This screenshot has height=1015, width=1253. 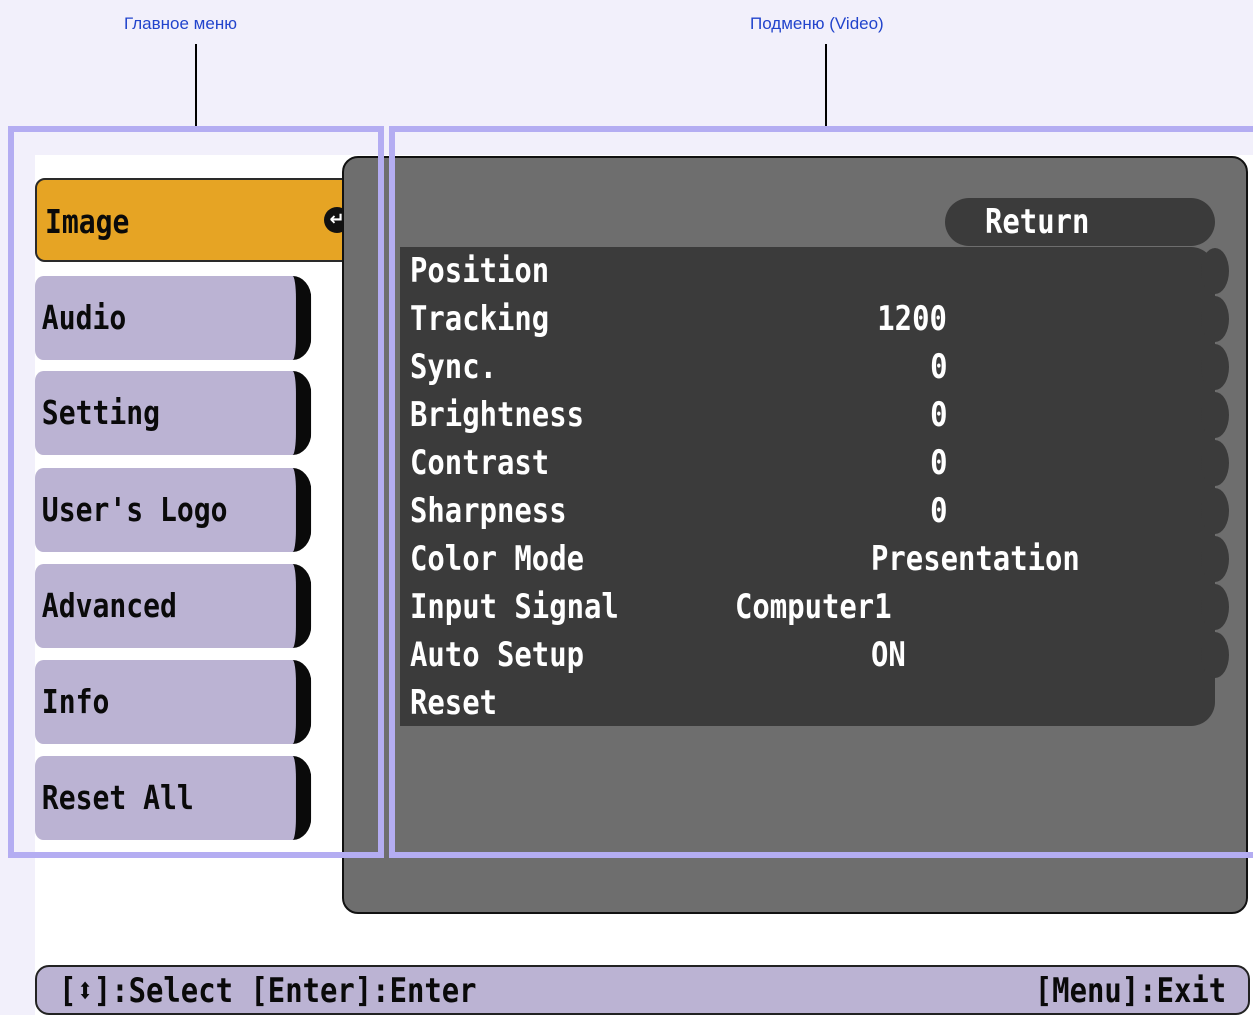 I want to click on status-bar: [⬍]:Select [Enter]:Enter [Menu]:Exit, so click(x=642, y=990).